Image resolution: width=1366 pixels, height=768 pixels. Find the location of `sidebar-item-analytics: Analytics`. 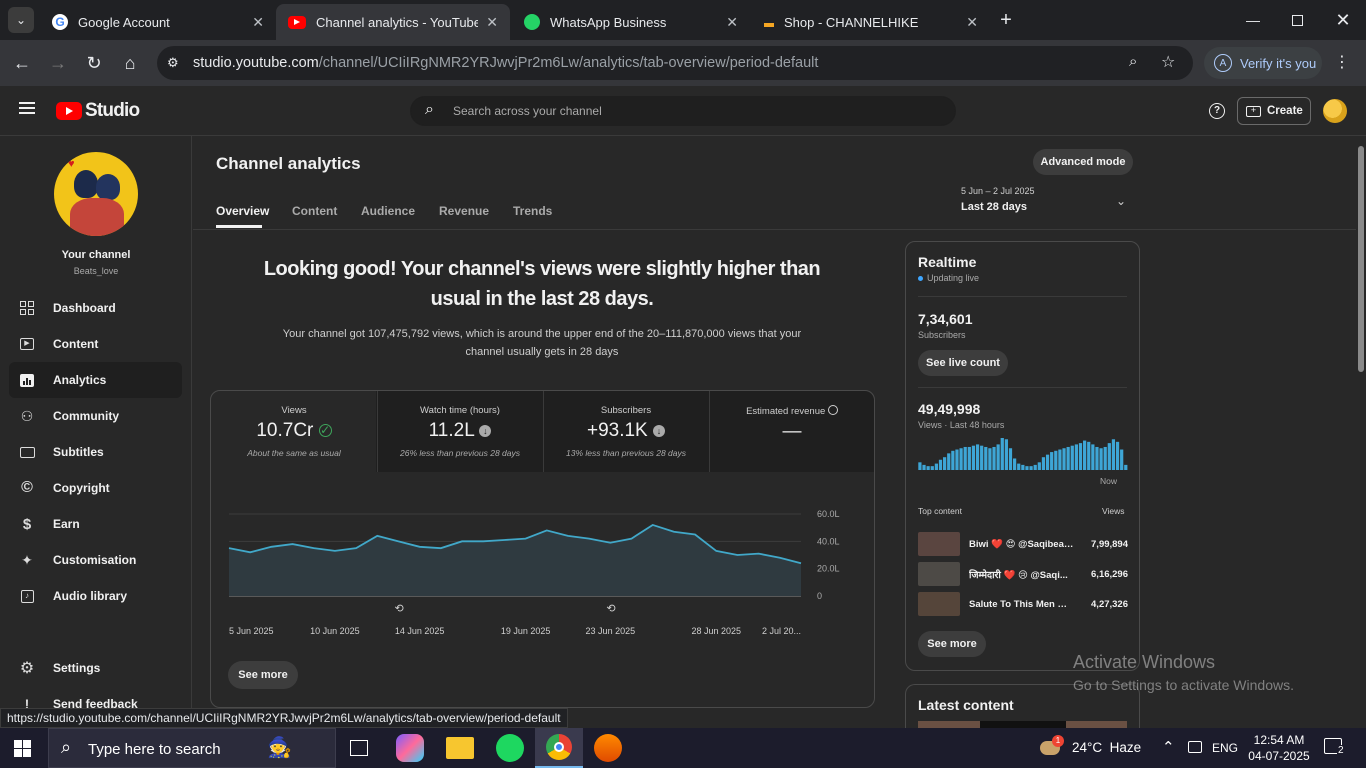

sidebar-item-analytics: Analytics is located at coordinates (95, 380).